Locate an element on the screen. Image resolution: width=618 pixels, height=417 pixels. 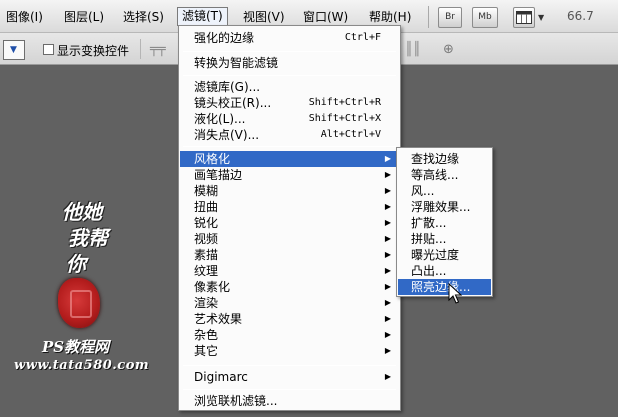
watermark-url: www.tata580.com is located at coordinates (82, 365).